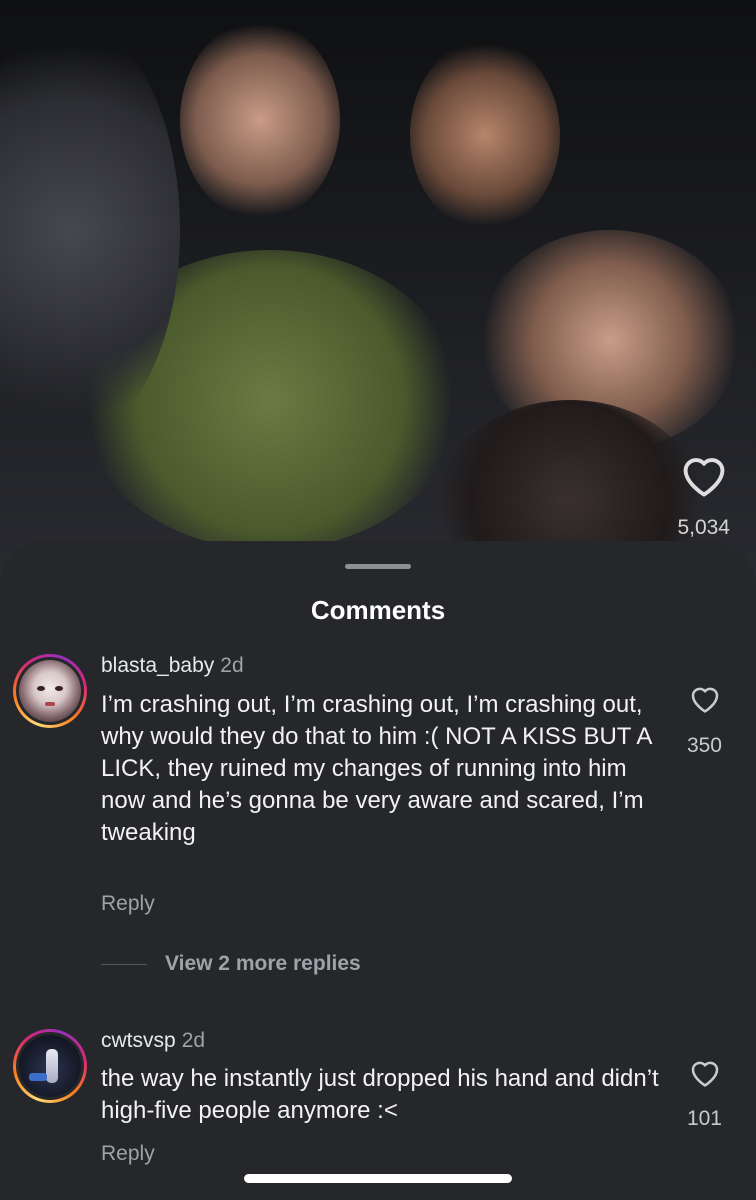  I want to click on comment-username: cwtsvsp, so click(138, 1040).